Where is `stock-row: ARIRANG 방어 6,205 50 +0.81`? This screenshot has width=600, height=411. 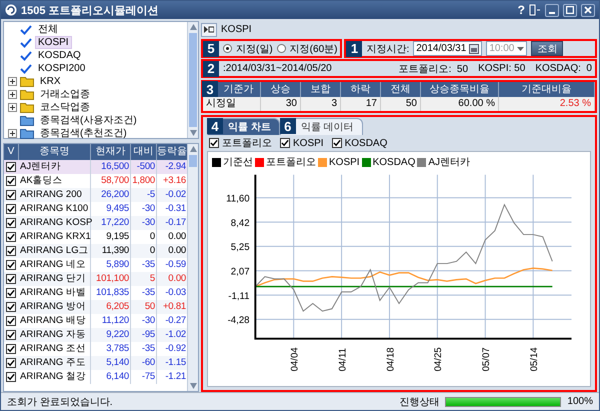 stock-row: ARIRANG 방어 6,205 50 +0.81 is located at coordinates (95, 307).